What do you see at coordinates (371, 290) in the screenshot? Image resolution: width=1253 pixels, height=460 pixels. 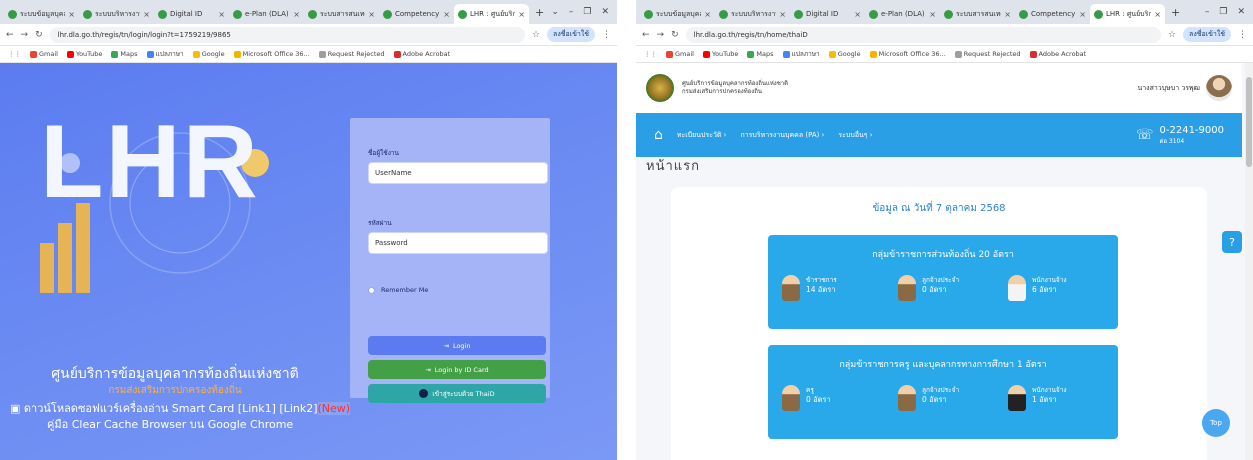 I see `remember-checkbox` at bounding box center [371, 290].